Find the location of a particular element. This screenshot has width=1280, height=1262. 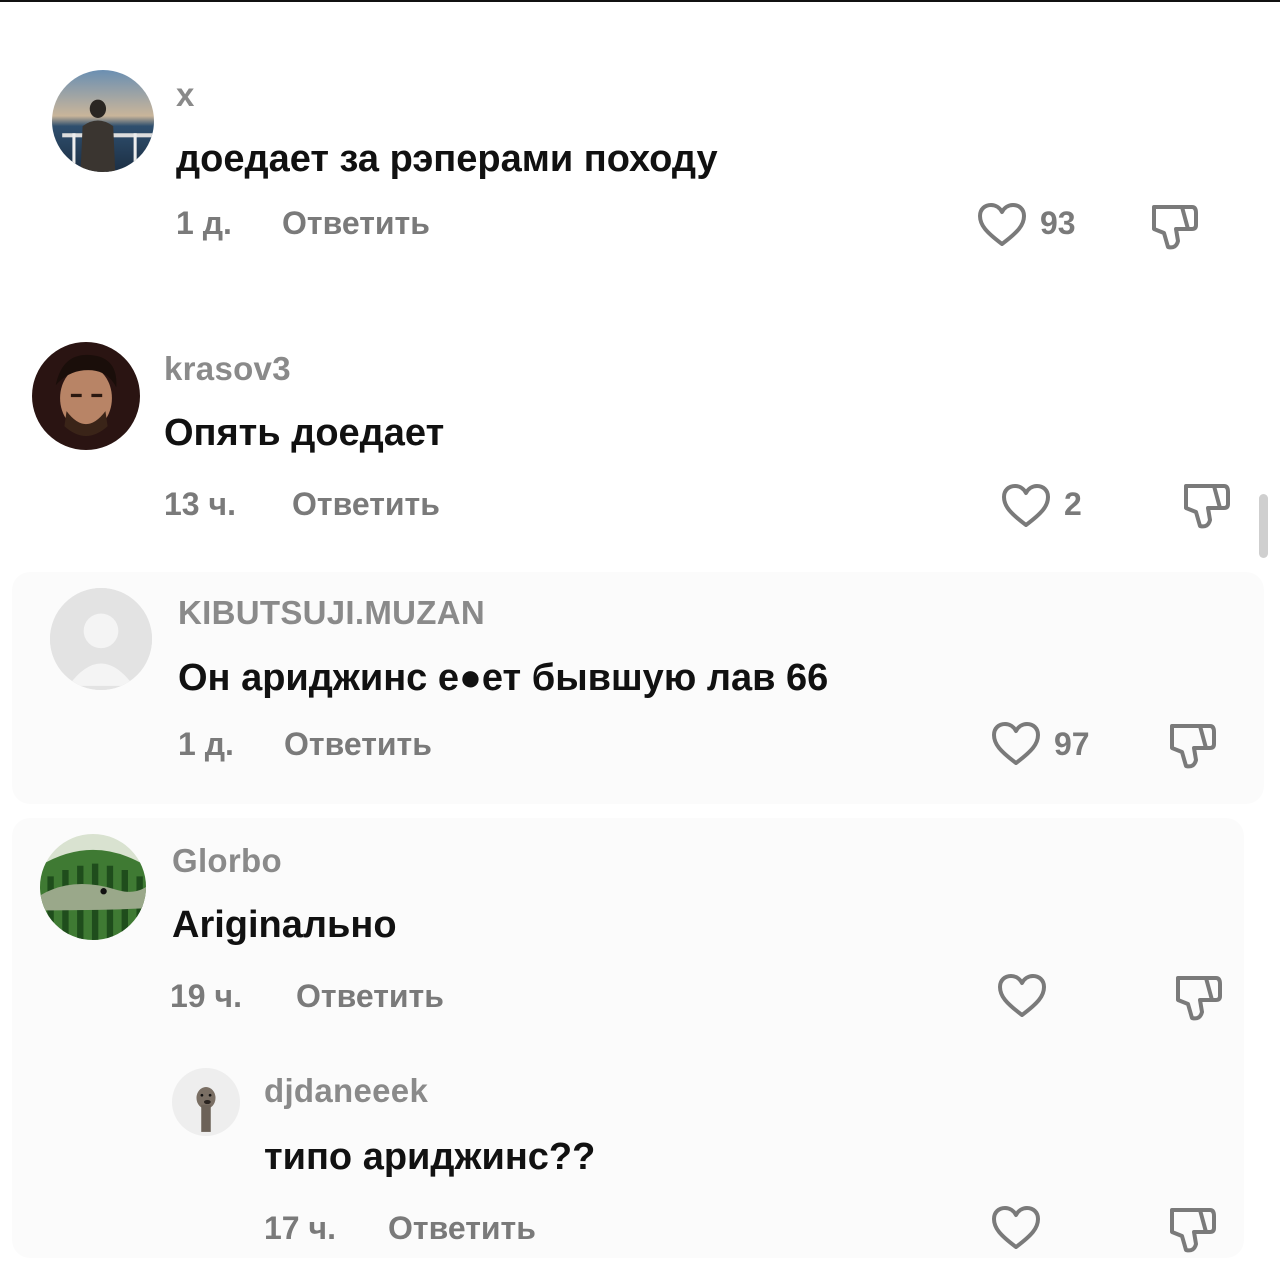

like-count: 2 is located at coordinates (1073, 504).